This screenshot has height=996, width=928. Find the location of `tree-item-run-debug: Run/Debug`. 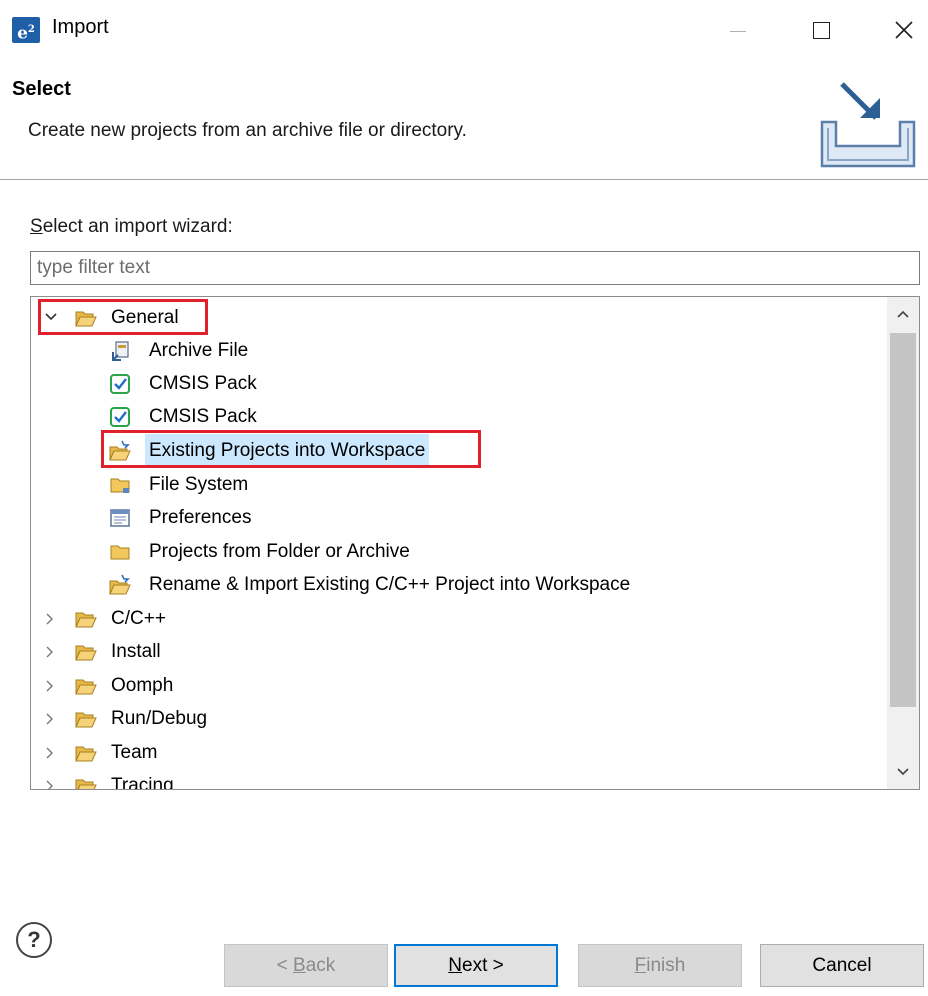

tree-item-run-debug: Run/Debug is located at coordinates (456, 718).